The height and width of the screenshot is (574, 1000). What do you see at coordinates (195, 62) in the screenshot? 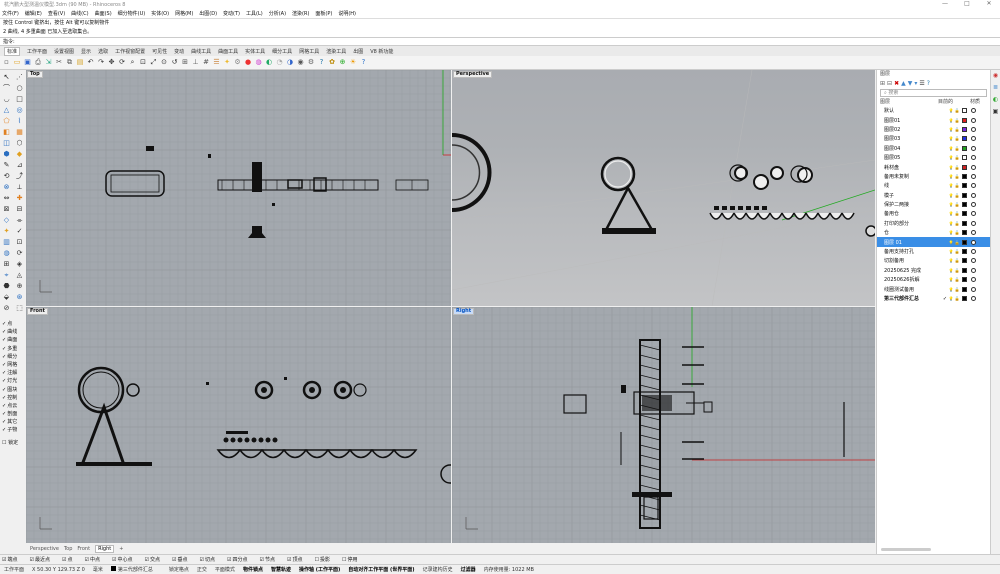
I see `cplane-icon: ⊥` at bounding box center [195, 62].